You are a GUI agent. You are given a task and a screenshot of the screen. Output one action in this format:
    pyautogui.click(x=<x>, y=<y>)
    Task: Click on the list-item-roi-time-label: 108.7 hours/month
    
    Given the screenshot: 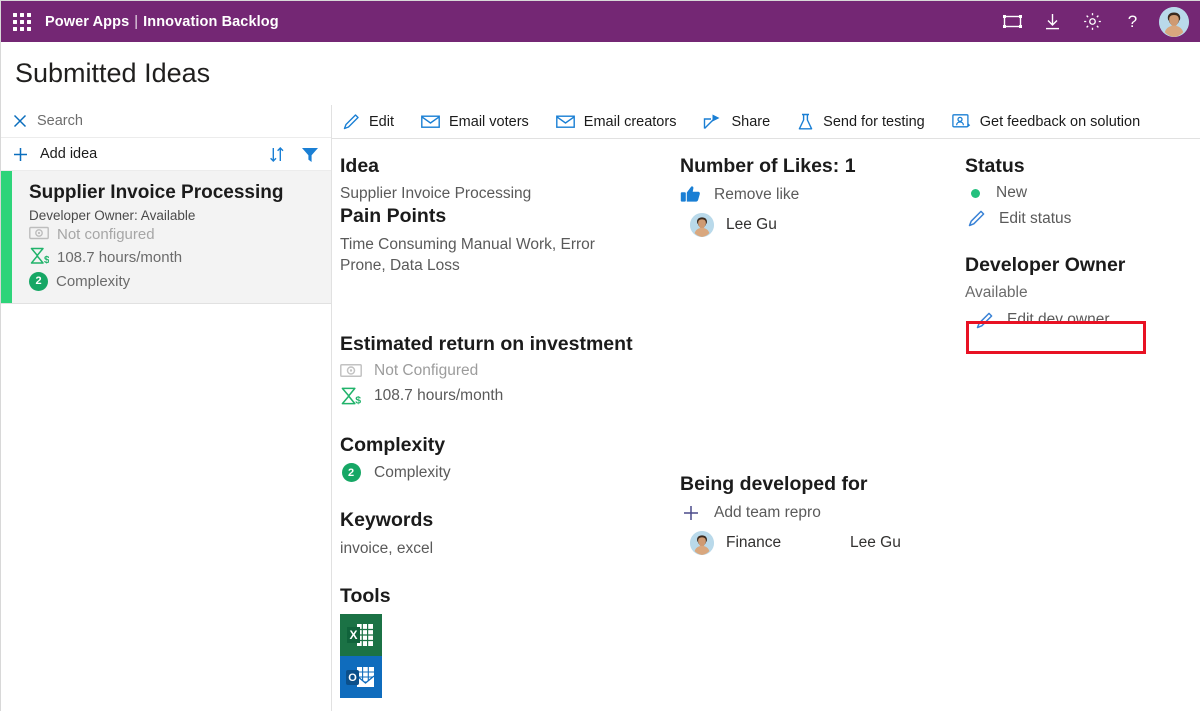 What is the action you would take?
    pyautogui.click(x=120, y=258)
    